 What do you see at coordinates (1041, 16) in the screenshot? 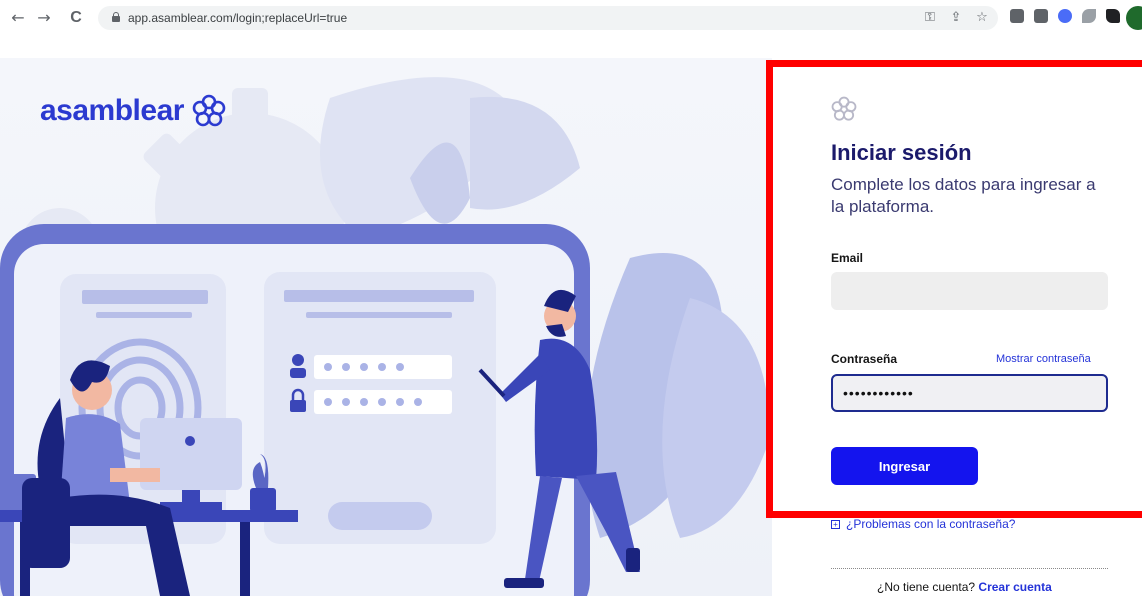
I see `extension-2-icon` at bounding box center [1041, 16].